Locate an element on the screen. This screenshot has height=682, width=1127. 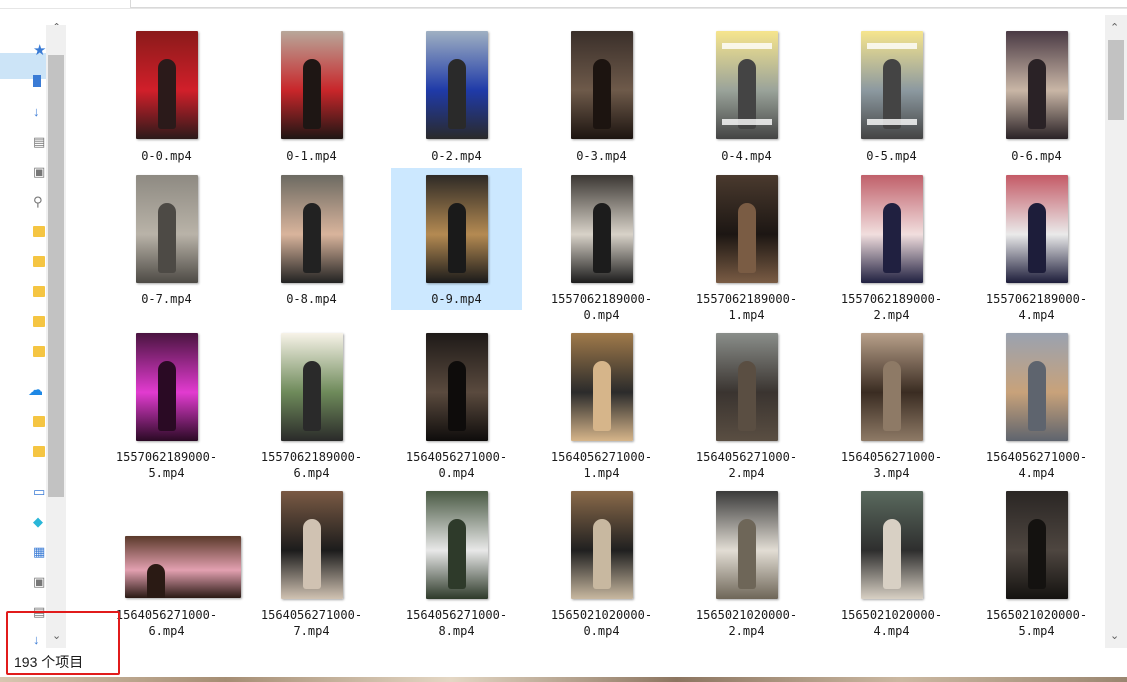
file-item: 1564056271000- 1.mp4 is located at coordinates (601, 411).